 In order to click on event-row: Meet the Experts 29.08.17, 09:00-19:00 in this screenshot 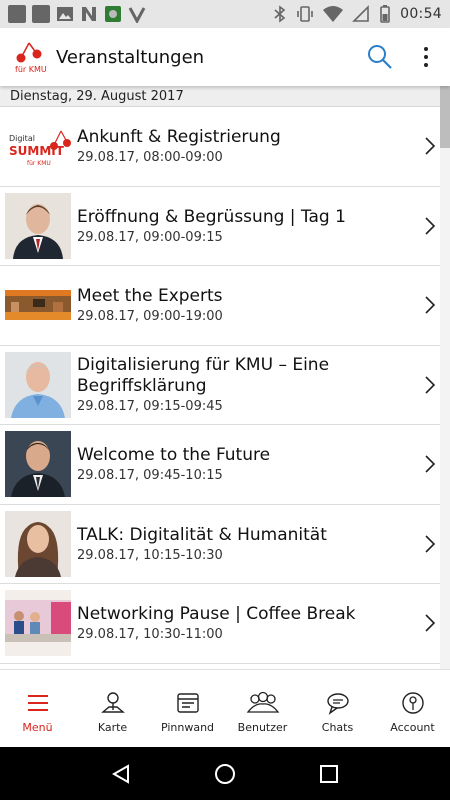, I will do `click(220, 306)`.